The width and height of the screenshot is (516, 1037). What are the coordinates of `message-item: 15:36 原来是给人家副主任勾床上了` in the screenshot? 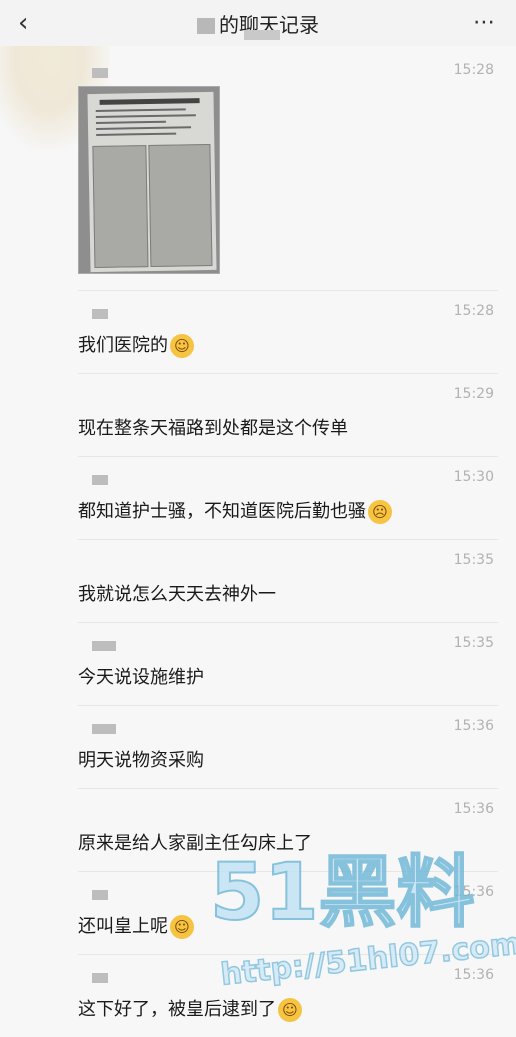 It's located at (288, 830).